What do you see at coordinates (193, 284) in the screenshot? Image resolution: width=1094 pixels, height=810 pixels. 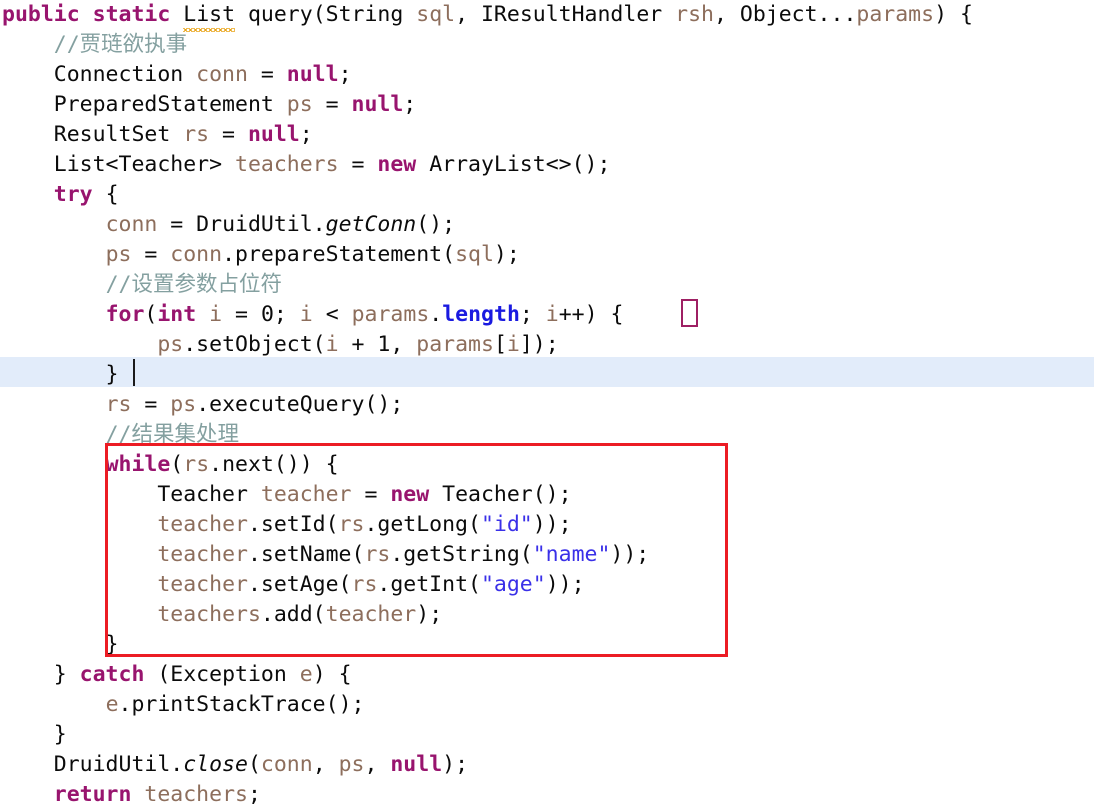 I see `code-token: //设置参数占位符` at bounding box center [193, 284].